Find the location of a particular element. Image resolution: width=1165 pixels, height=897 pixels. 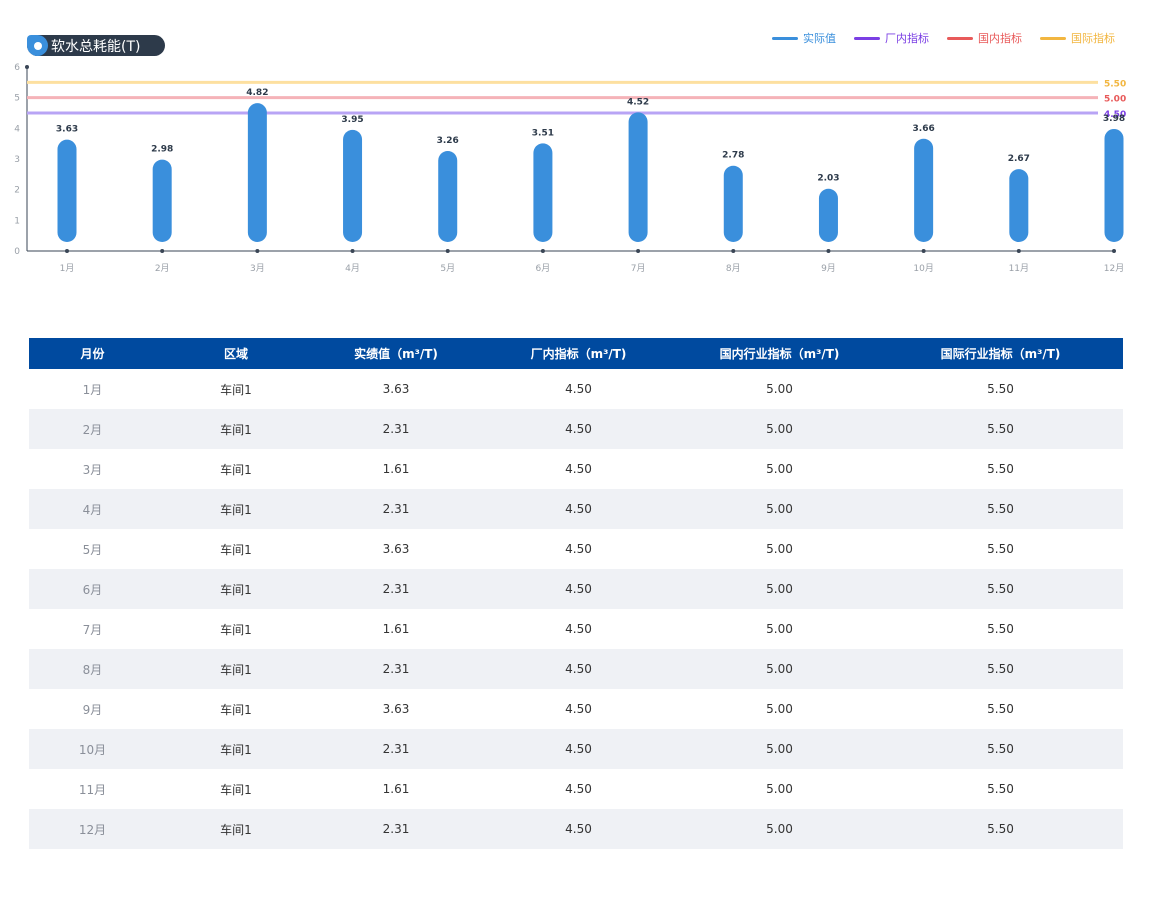

legend-swatch-plant is located at coordinates (867, 38).